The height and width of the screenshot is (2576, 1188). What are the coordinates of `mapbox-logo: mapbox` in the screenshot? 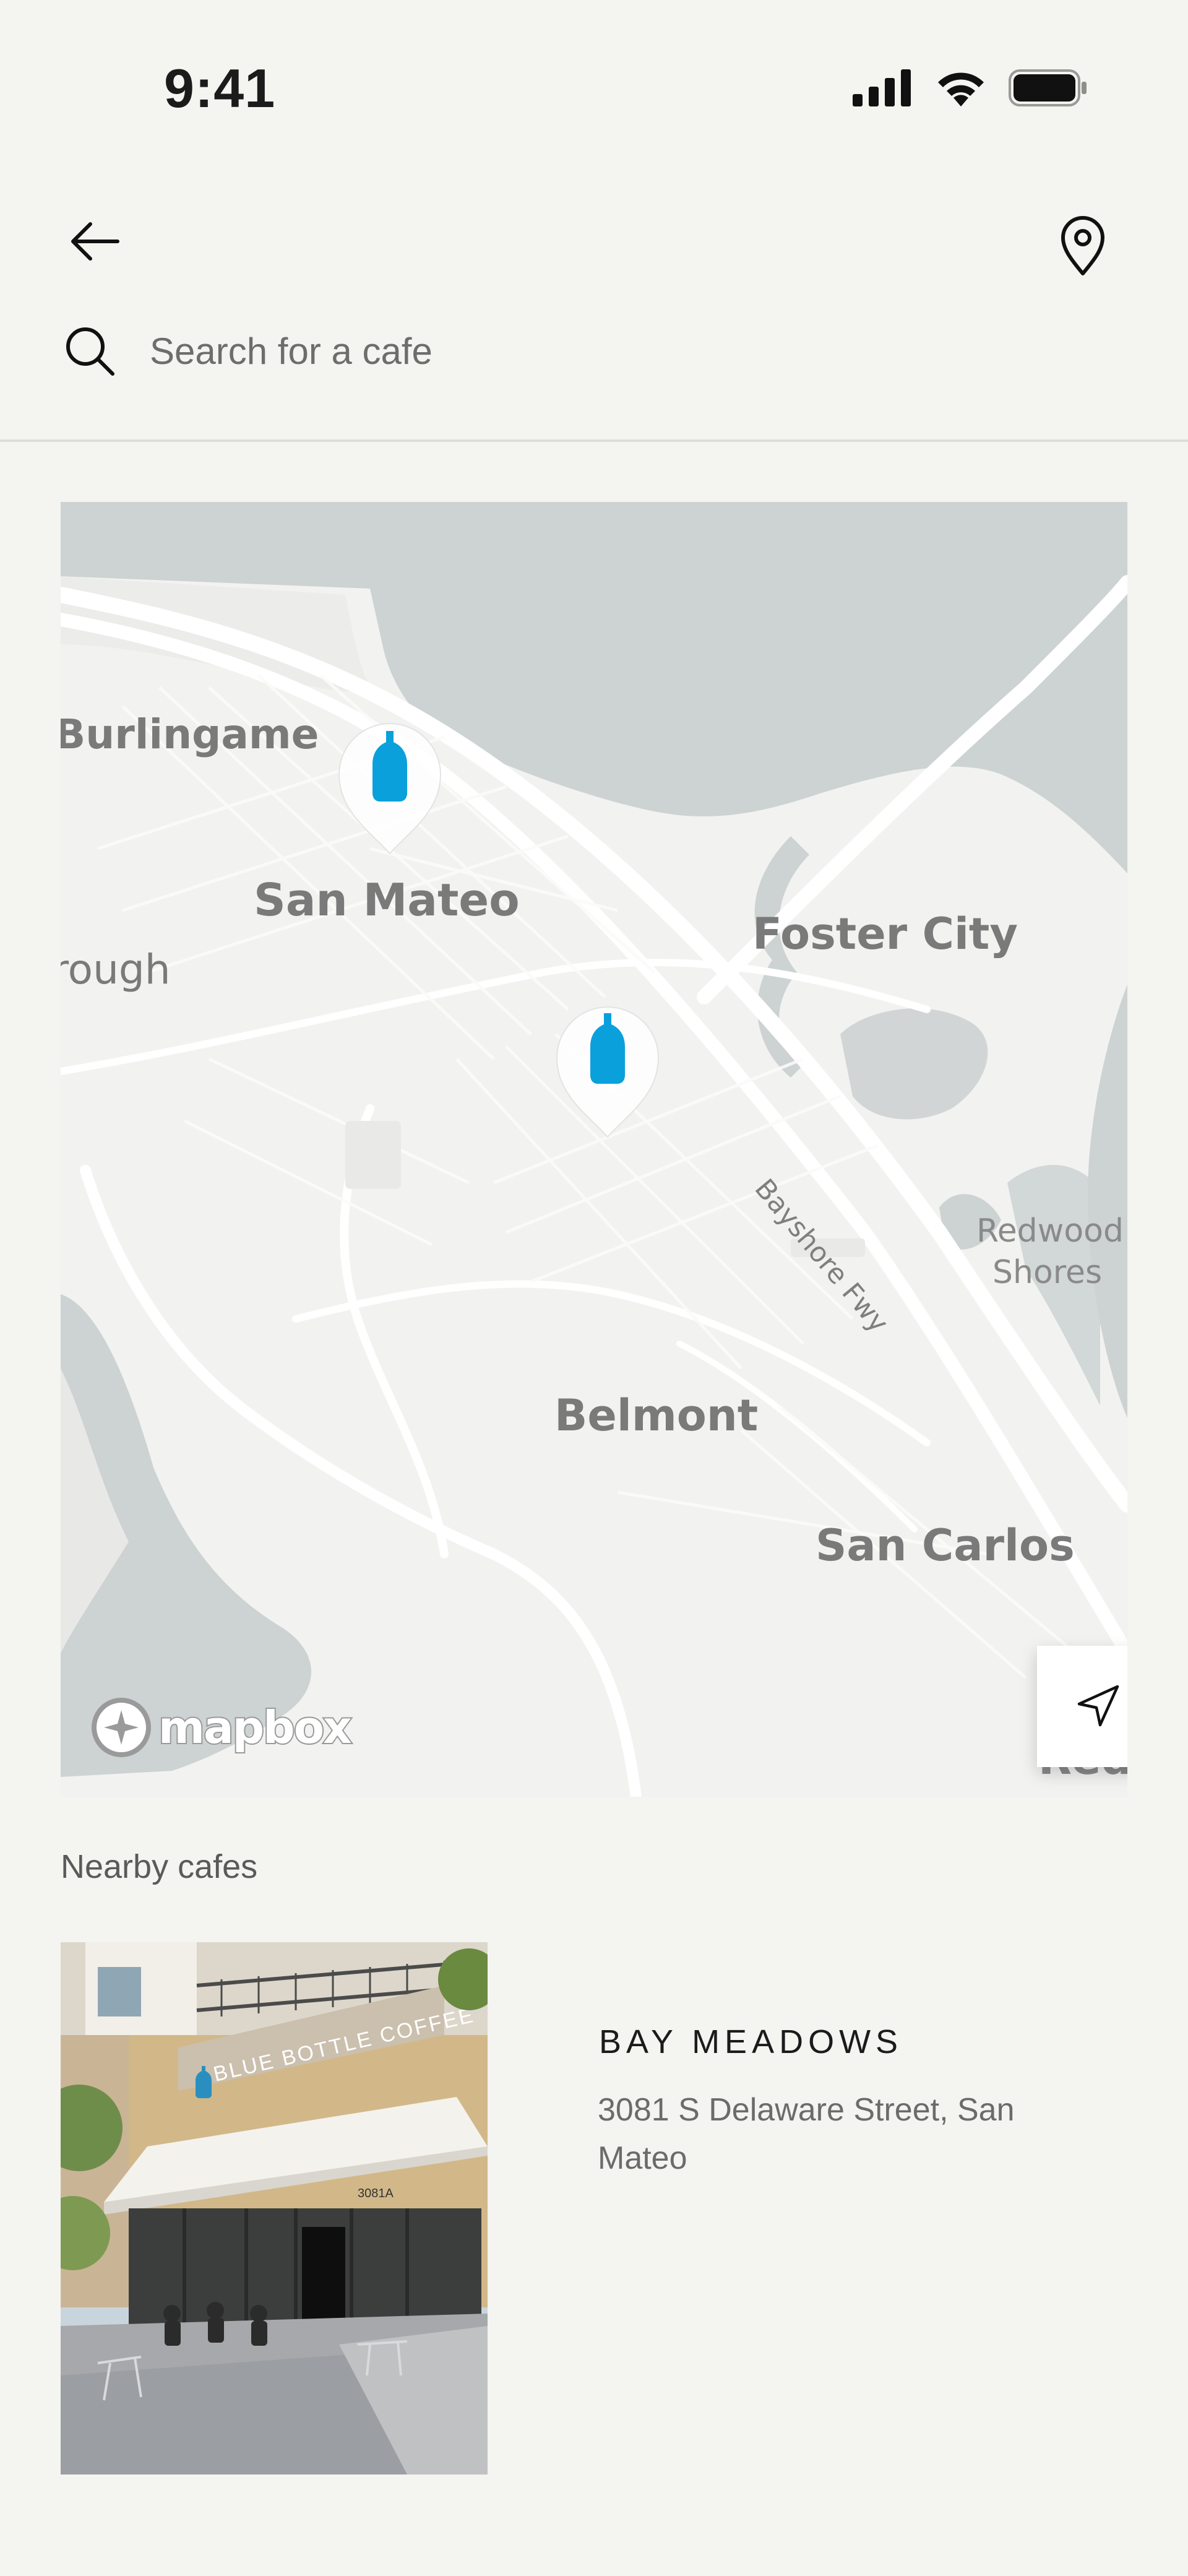 It's located at (221, 1727).